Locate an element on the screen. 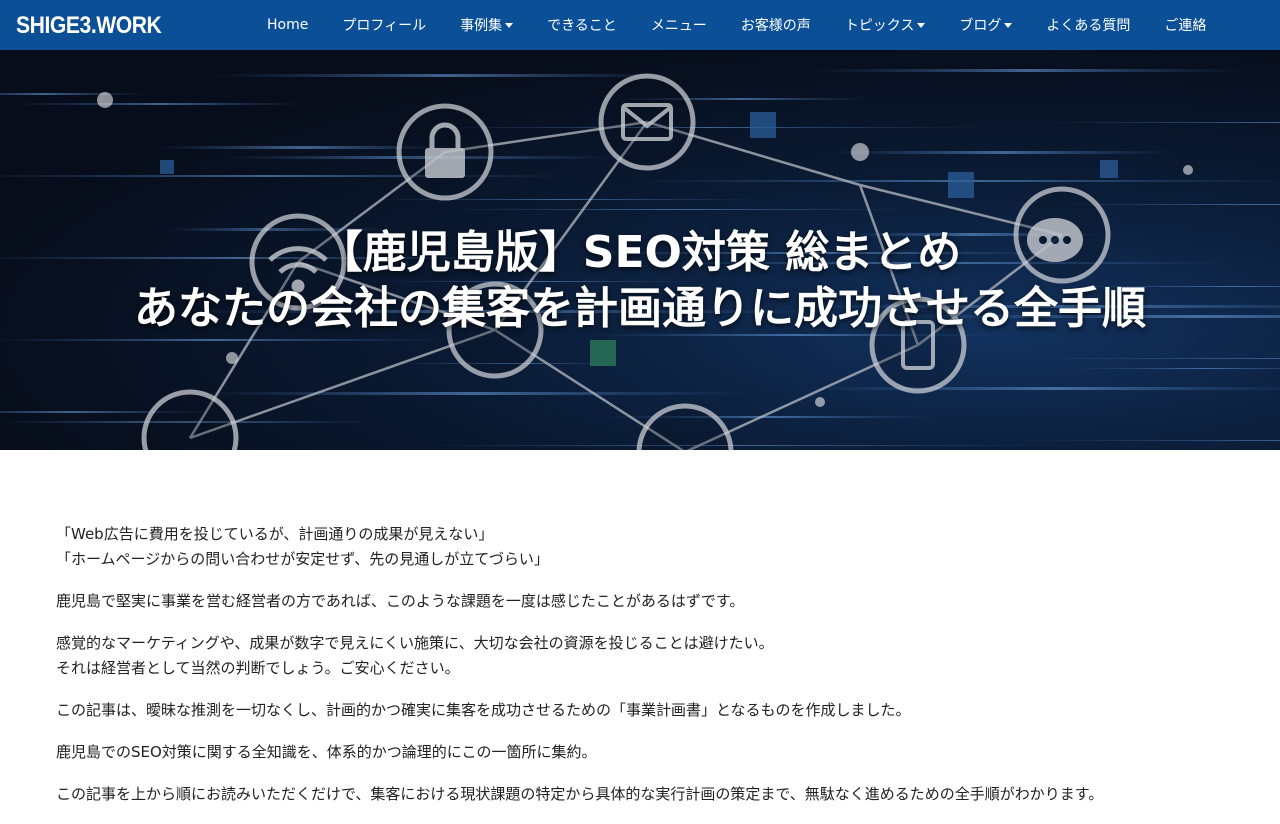 The height and width of the screenshot is (824, 1280). hero-title-line-2: あなたの会社の集客を計画通りに成功させる全手順 is located at coordinates (640, 308).